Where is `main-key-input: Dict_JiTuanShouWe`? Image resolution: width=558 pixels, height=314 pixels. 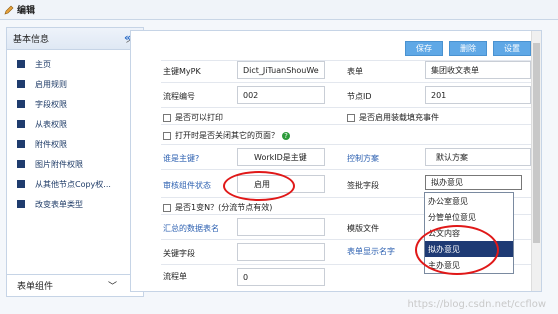 main-key-input: Dict_JiTuanShouWe is located at coordinates (281, 70).